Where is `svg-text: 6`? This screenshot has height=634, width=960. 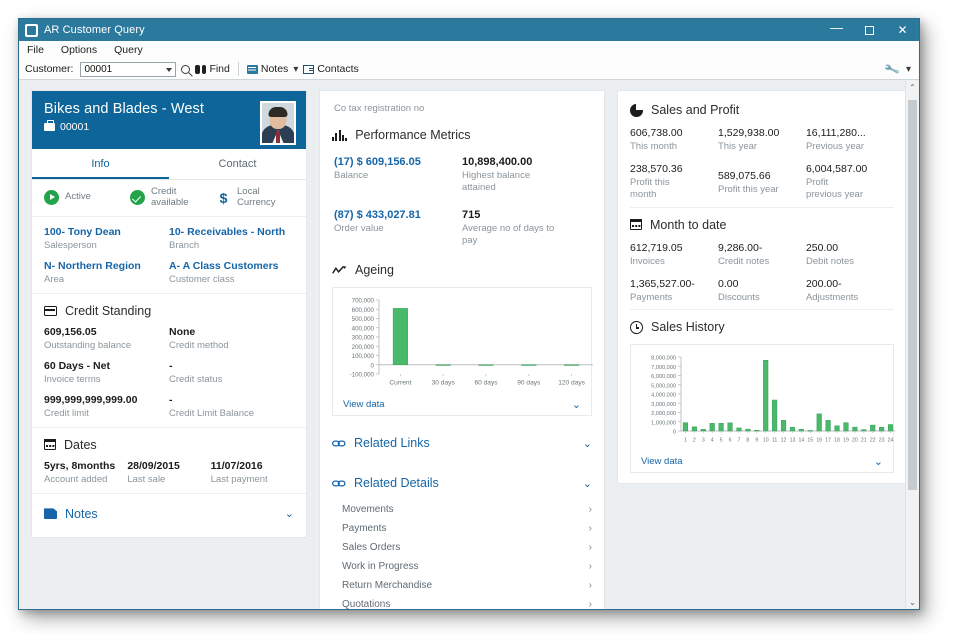 svg-text: 6 is located at coordinates (730, 441).